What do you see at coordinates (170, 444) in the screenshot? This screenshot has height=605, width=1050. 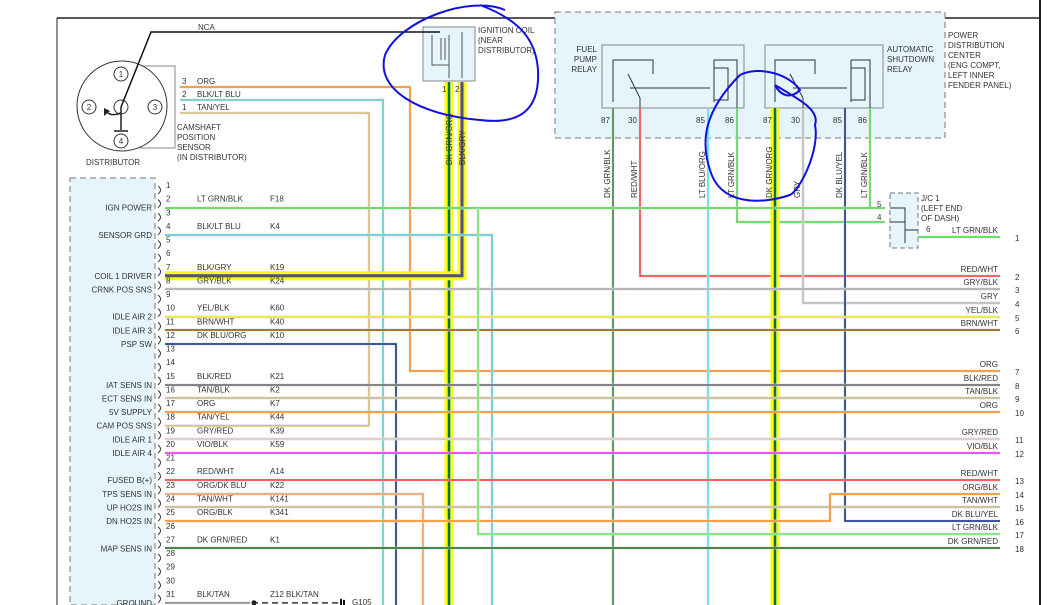 I see `pcm-pin-number: 20` at bounding box center [170, 444].